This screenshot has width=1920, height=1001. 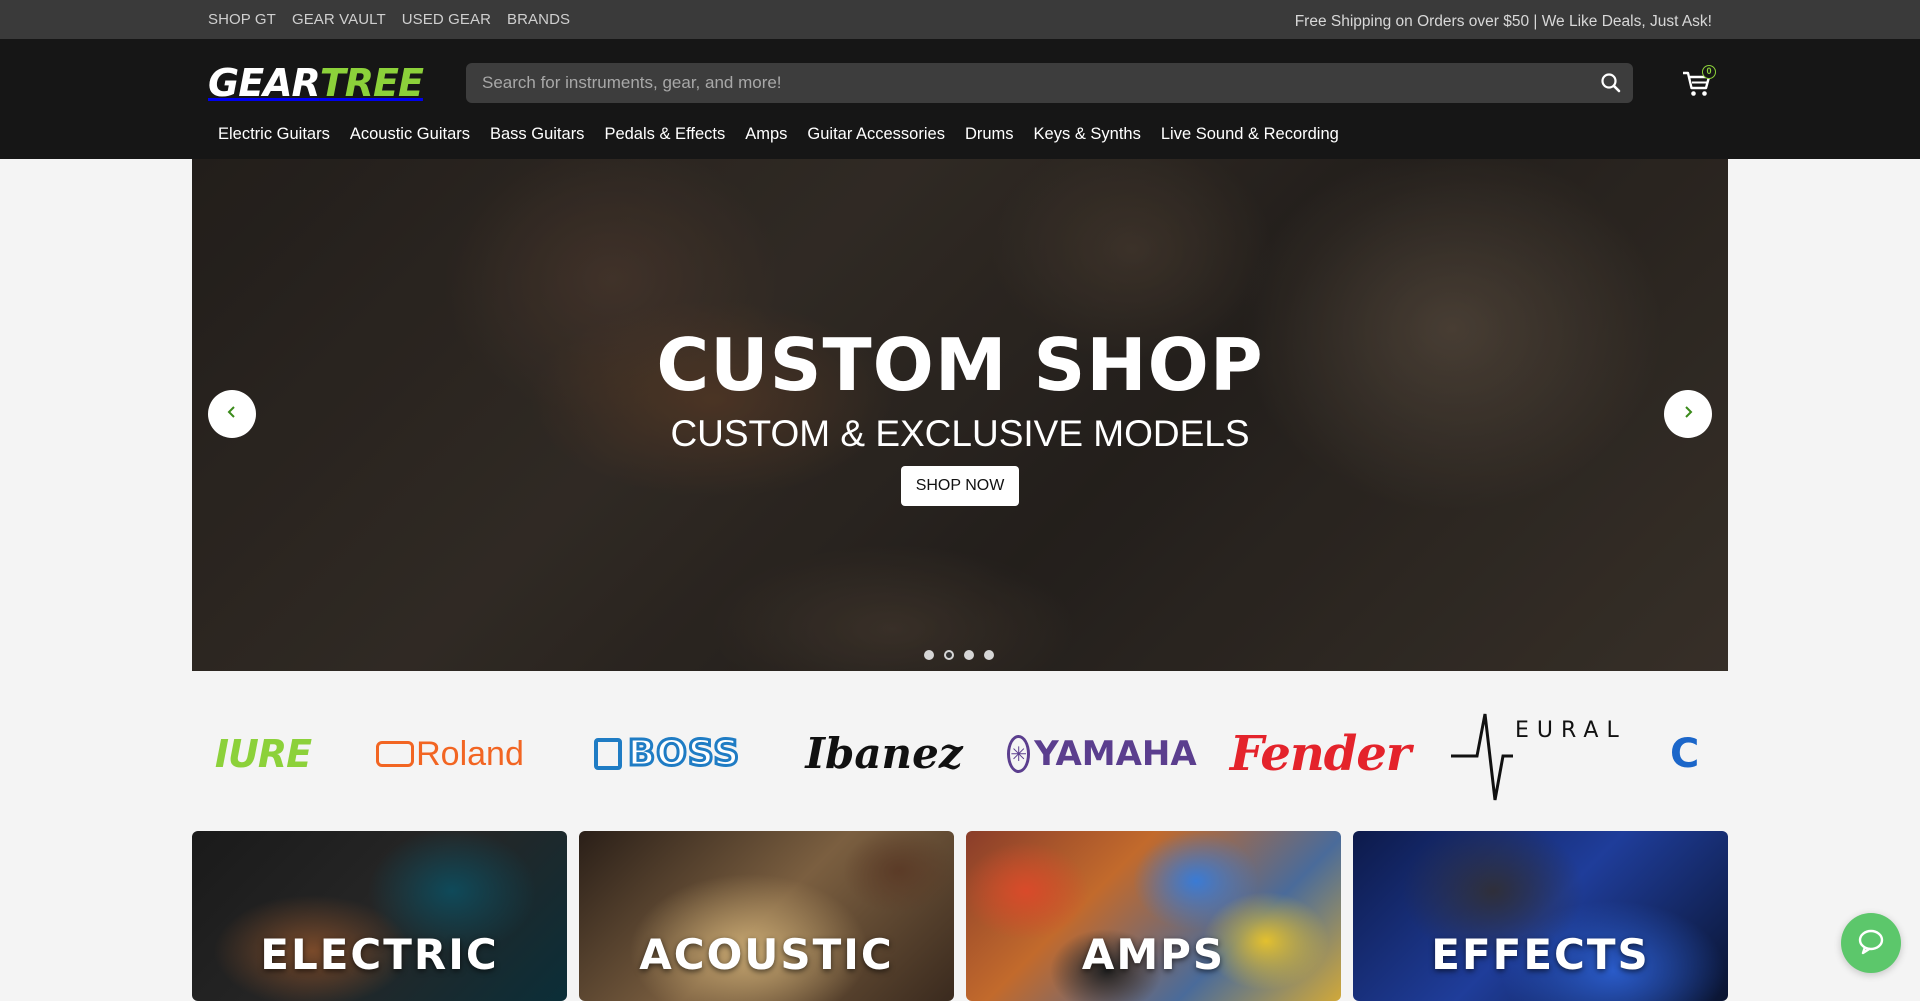 I want to click on hero-subtitle: CUSTOM & EXCLUSIVE MODELS, so click(x=960, y=433).